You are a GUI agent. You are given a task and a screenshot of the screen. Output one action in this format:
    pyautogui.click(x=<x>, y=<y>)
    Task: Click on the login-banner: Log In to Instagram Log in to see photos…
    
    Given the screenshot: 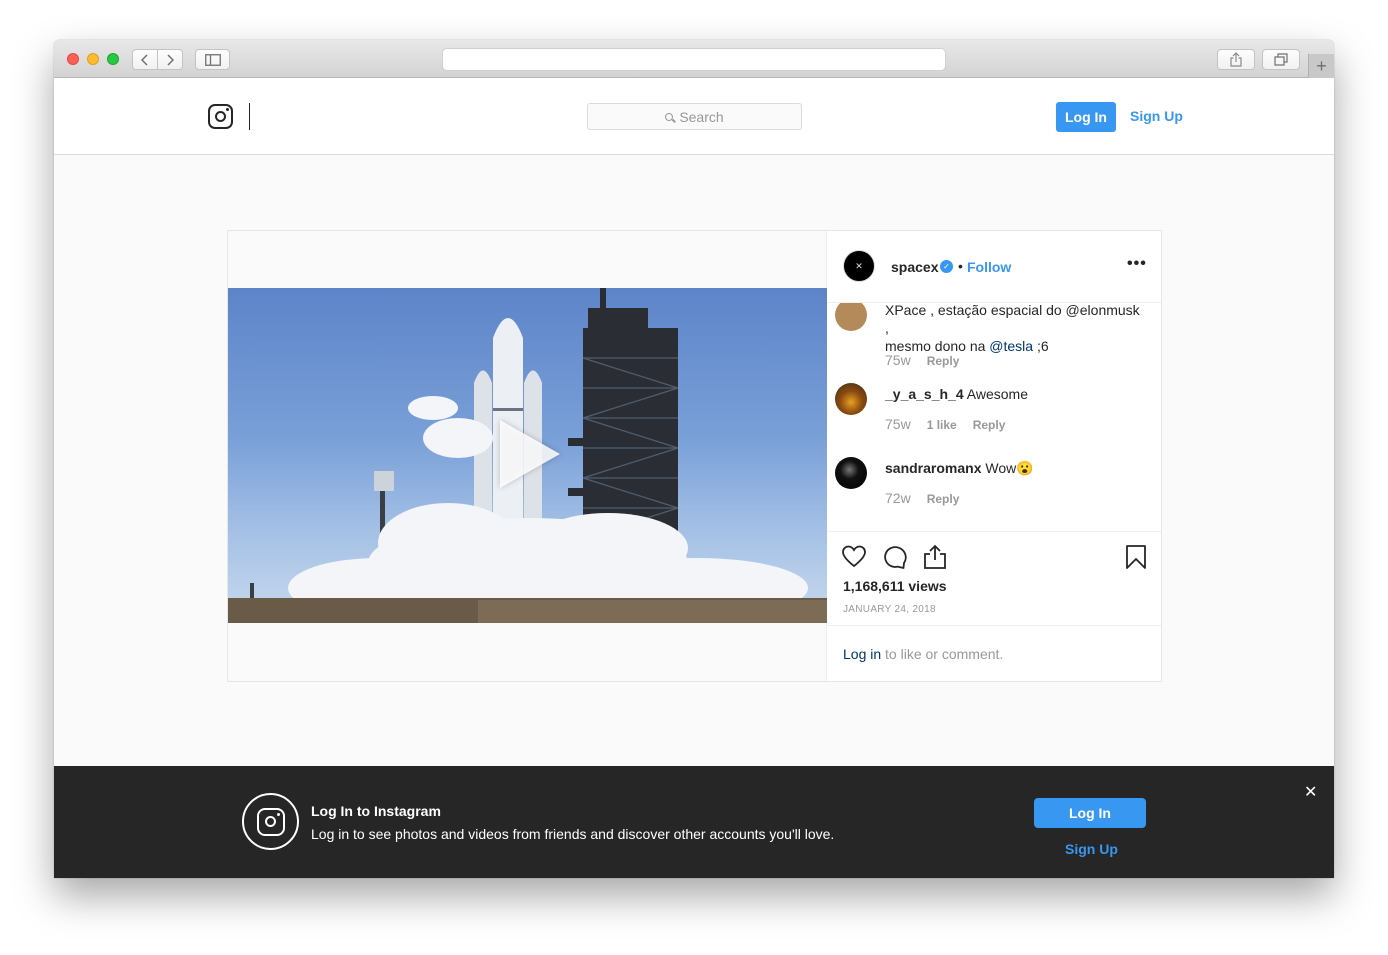 What is the action you would take?
    pyautogui.click(x=694, y=822)
    